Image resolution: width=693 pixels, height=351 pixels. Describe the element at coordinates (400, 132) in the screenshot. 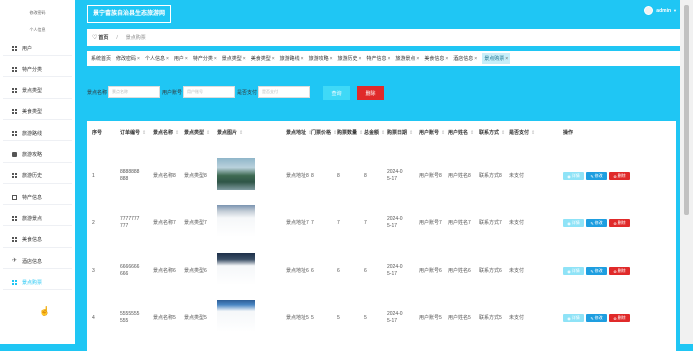

I see `column-header: 购票日期 ⇕` at that location.